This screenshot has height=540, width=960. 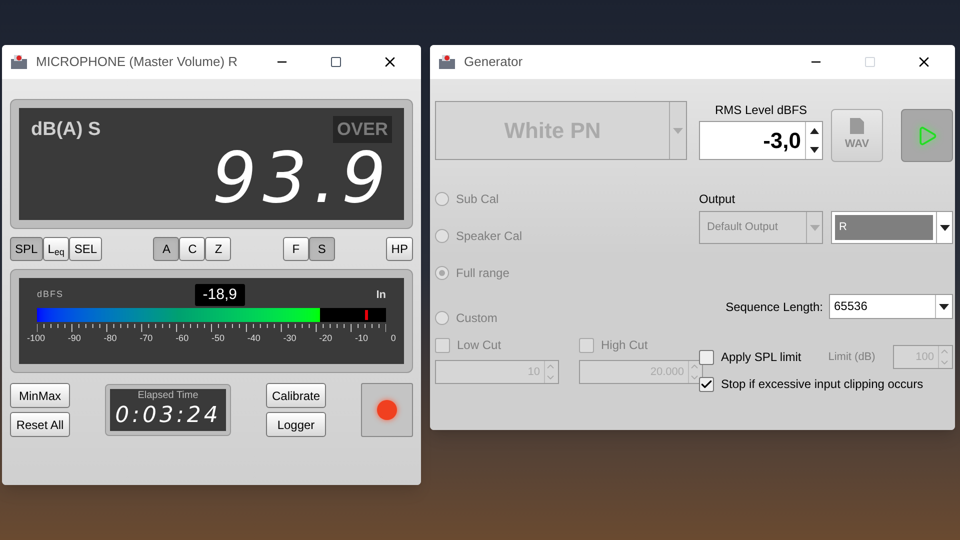 What do you see at coordinates (477, 318) in the screenshot?
I see `radio-label: Custom` at bounding box center [477, 318].